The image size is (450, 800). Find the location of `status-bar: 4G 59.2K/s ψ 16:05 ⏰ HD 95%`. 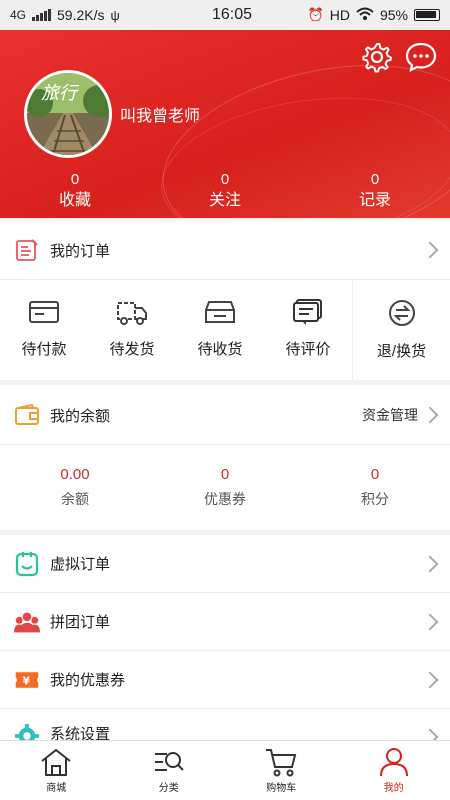

status-bar: 4G 59.2K/s ψ 16:05 ⏰ HD 95% is located at coordinates (225, 15).